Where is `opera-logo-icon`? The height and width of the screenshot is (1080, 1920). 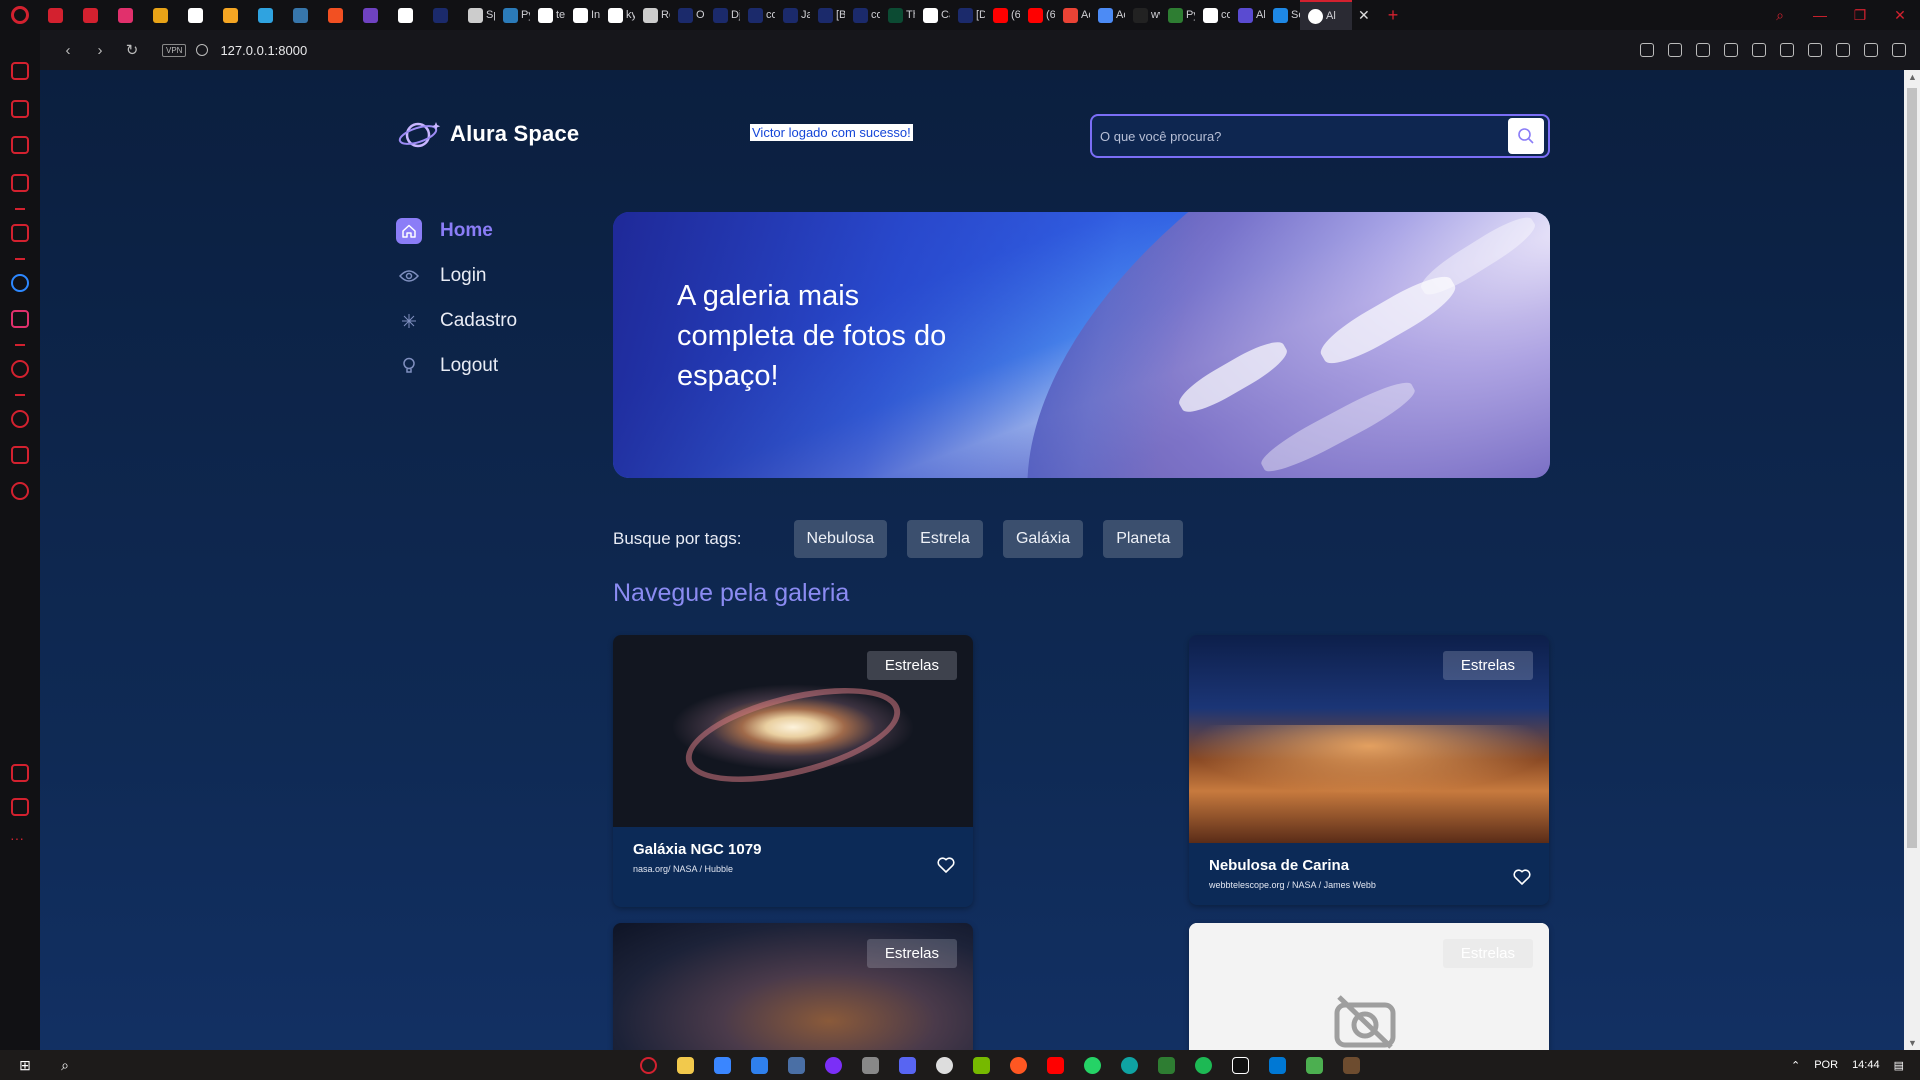
opera-logo-icon is located at coordinates (20, 15).